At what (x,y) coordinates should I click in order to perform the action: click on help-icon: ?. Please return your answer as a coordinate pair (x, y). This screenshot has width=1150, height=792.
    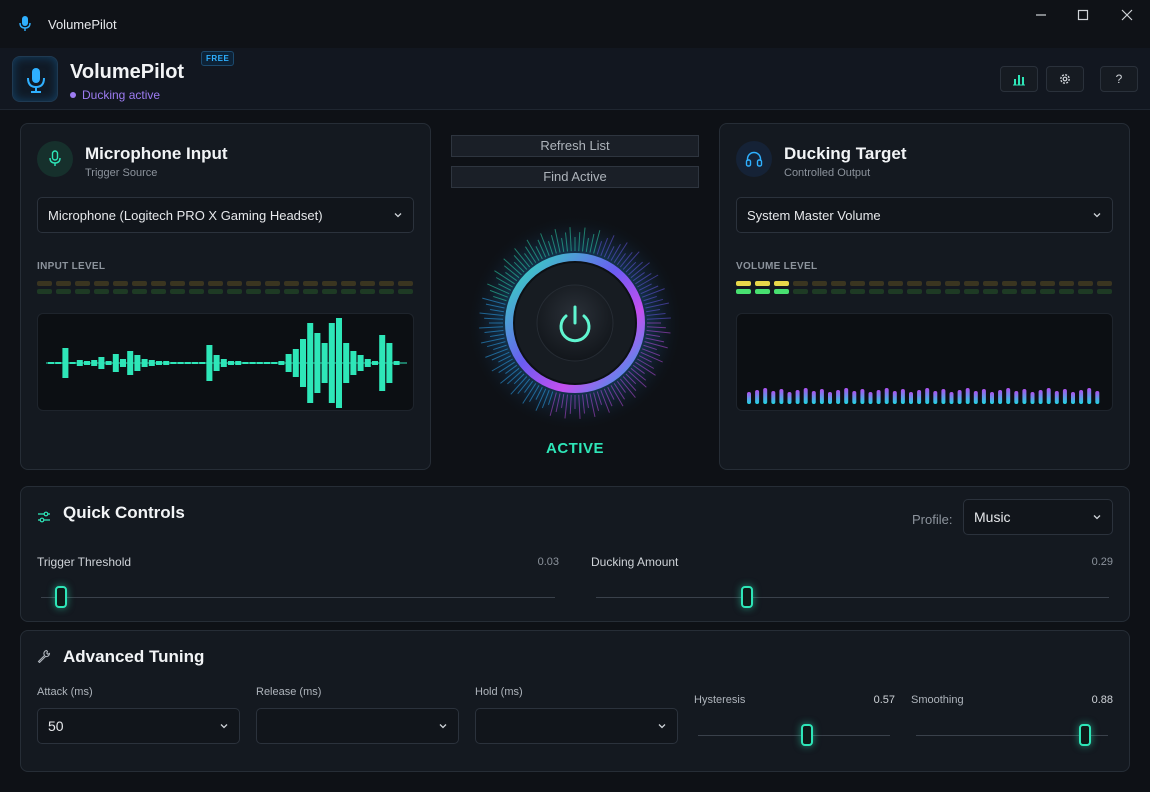
    Looking at the image, I should click on (1119, 79).